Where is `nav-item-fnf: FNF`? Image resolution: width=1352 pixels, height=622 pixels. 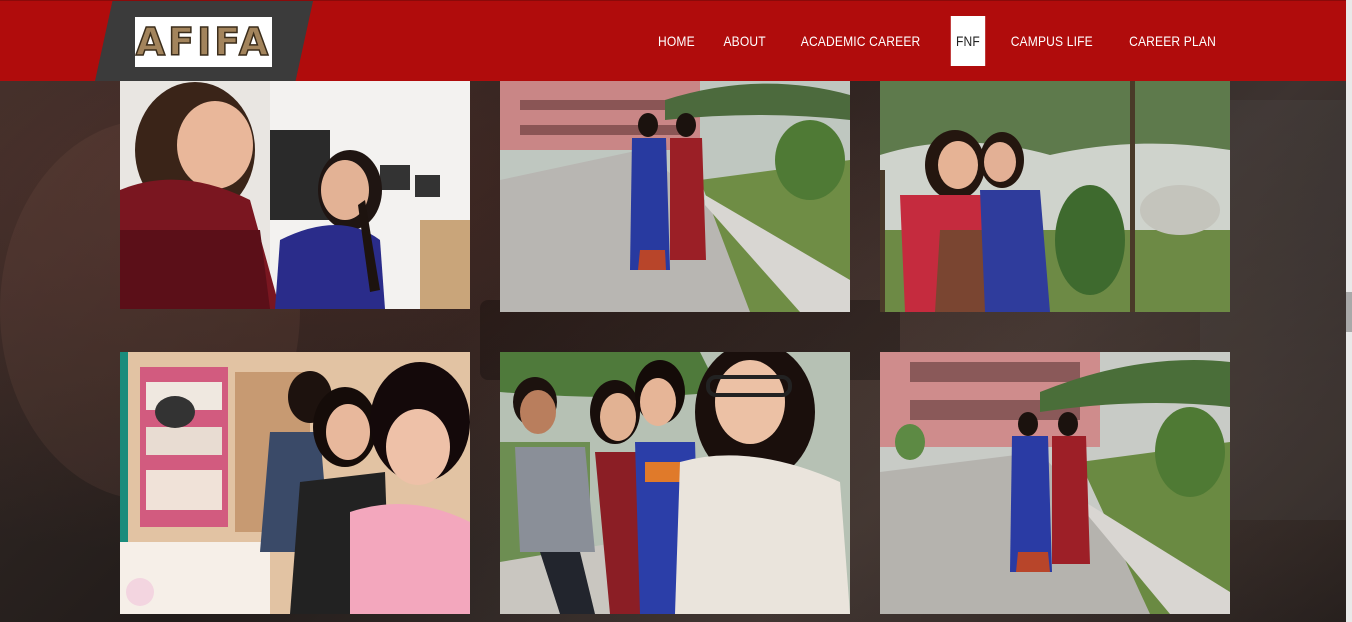
nav-item-fnf: FNF is located at coordinates (967, 41).